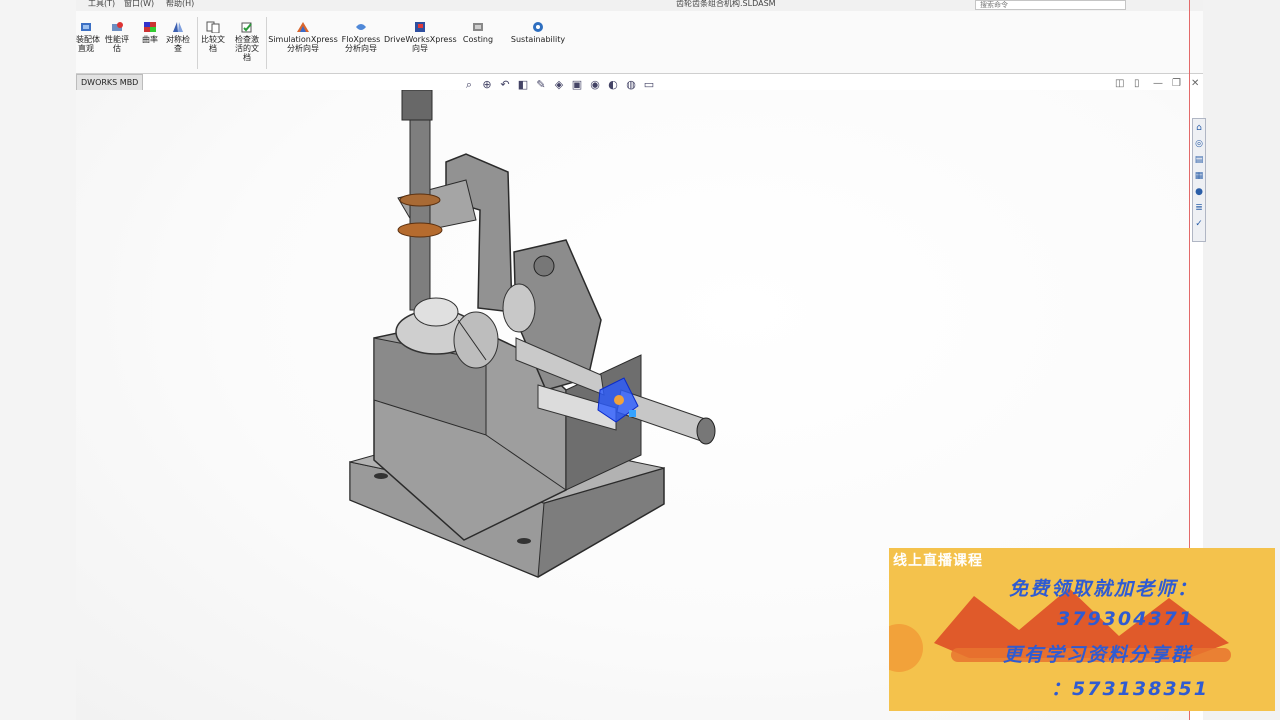 This screenshot has height=724, width=1280. I want to click on sustainability-icon, so click(538, 27).